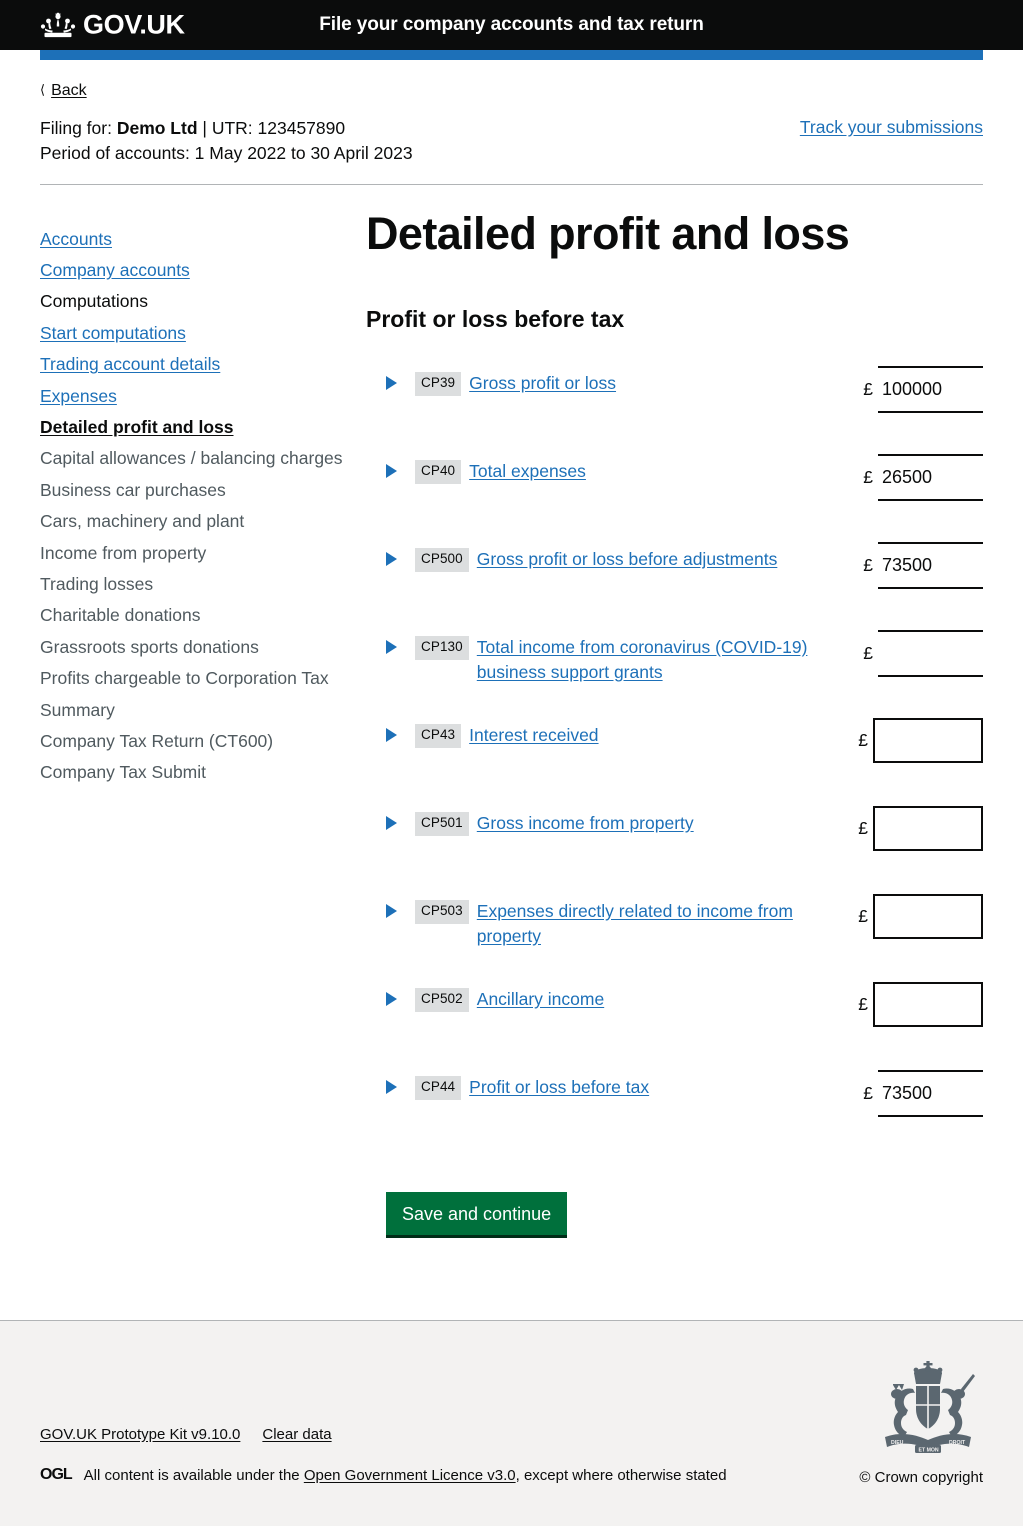 The height and width of the screenshot is (1526, 1023). What do you see at coordinates (477, 1214) in the screenshot?
I see `save-and-continue-button: Save and continue` at bounding box center [477, 1214].